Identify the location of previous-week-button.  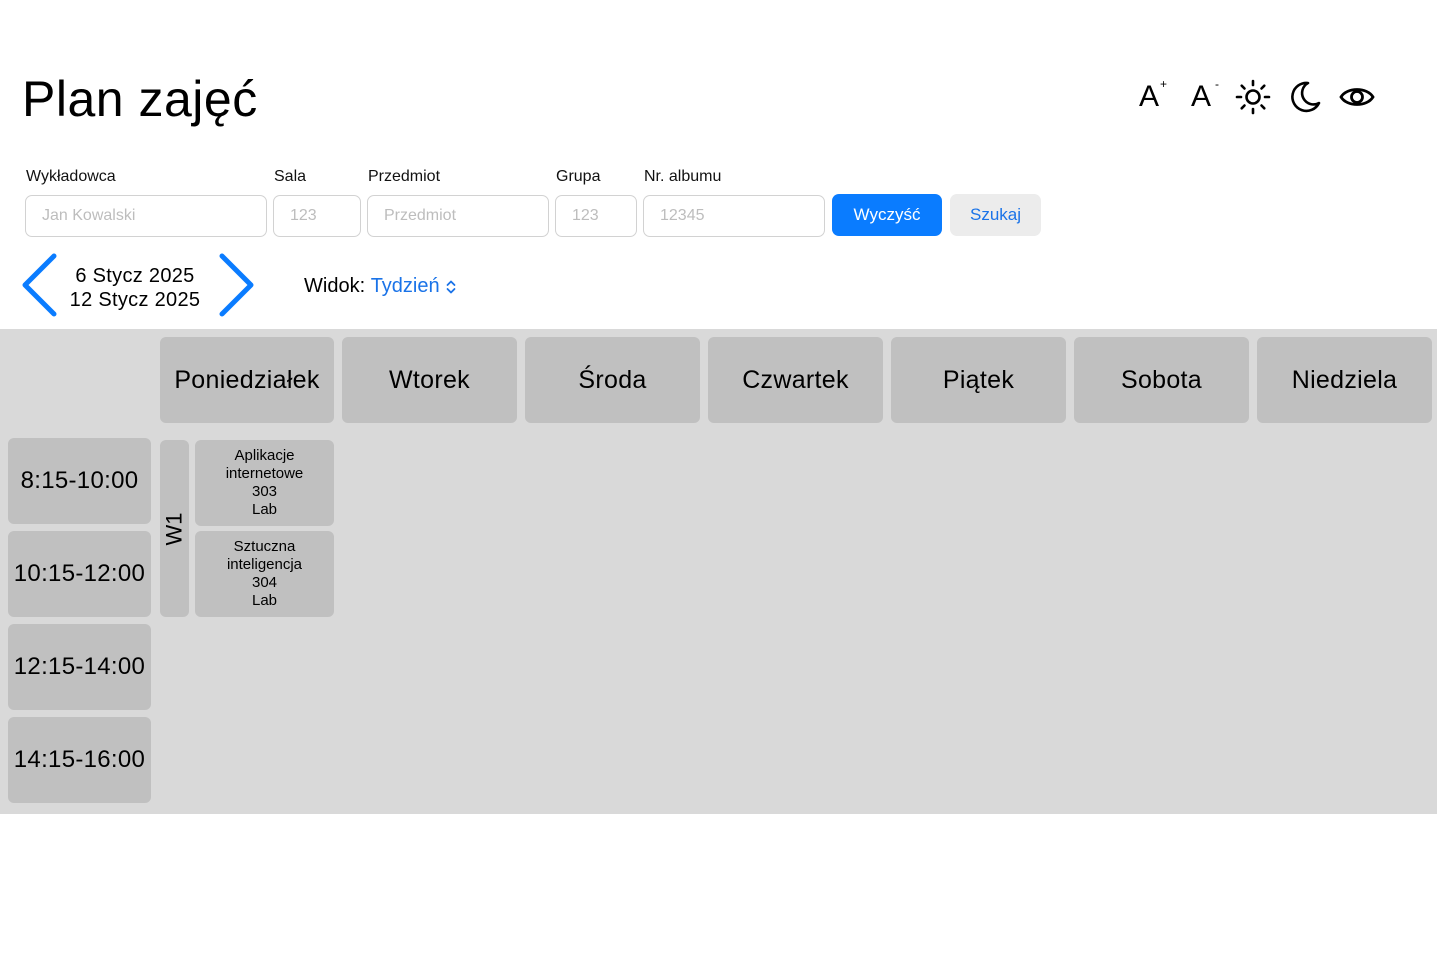
(40, 285).